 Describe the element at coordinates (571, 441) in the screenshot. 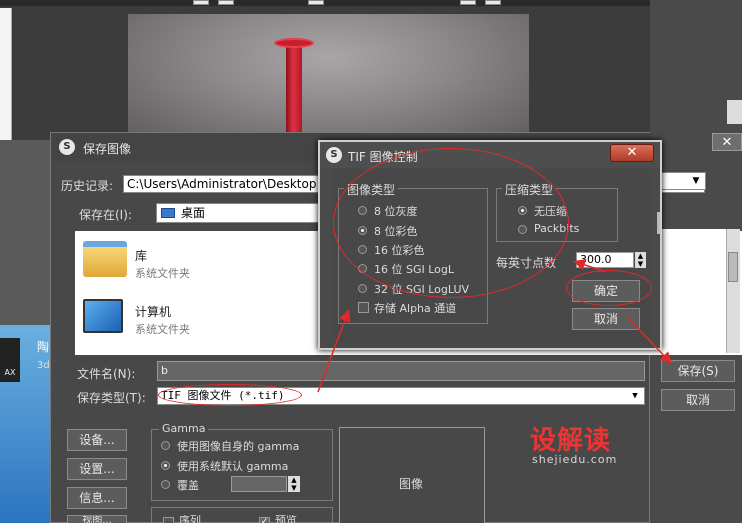

I see `watermark-logo: 设解读` at that location.